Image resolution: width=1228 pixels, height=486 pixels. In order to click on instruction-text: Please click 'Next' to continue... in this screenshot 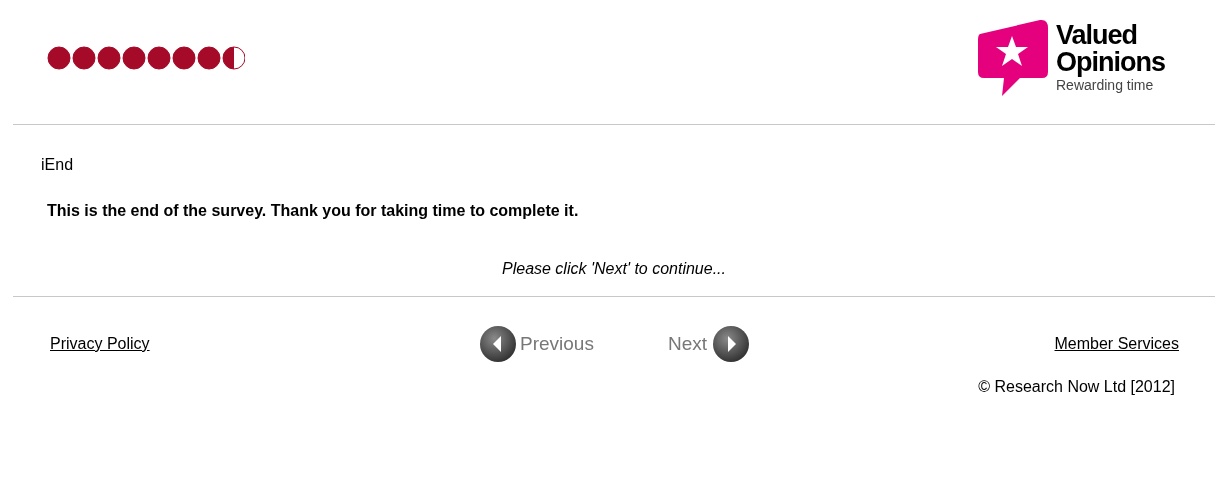, I will do `click(614, 269)`.